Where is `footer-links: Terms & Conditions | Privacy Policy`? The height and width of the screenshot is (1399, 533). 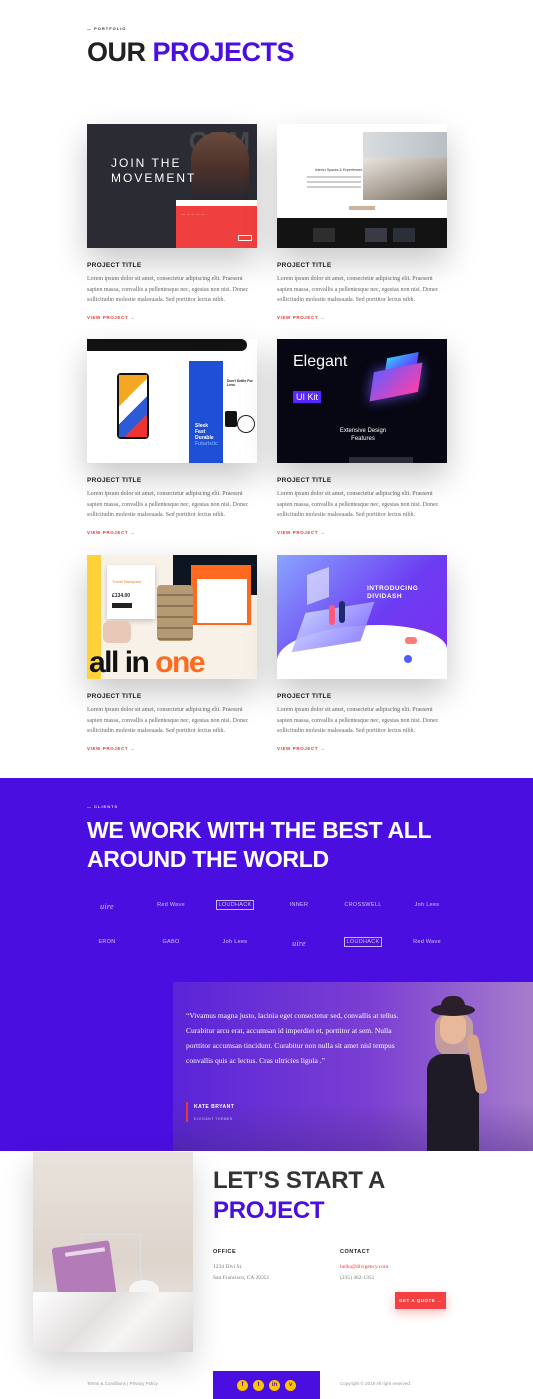 footer-links: Terms & Conditions | Privacy Policy is located at coordinates (122, 1383).